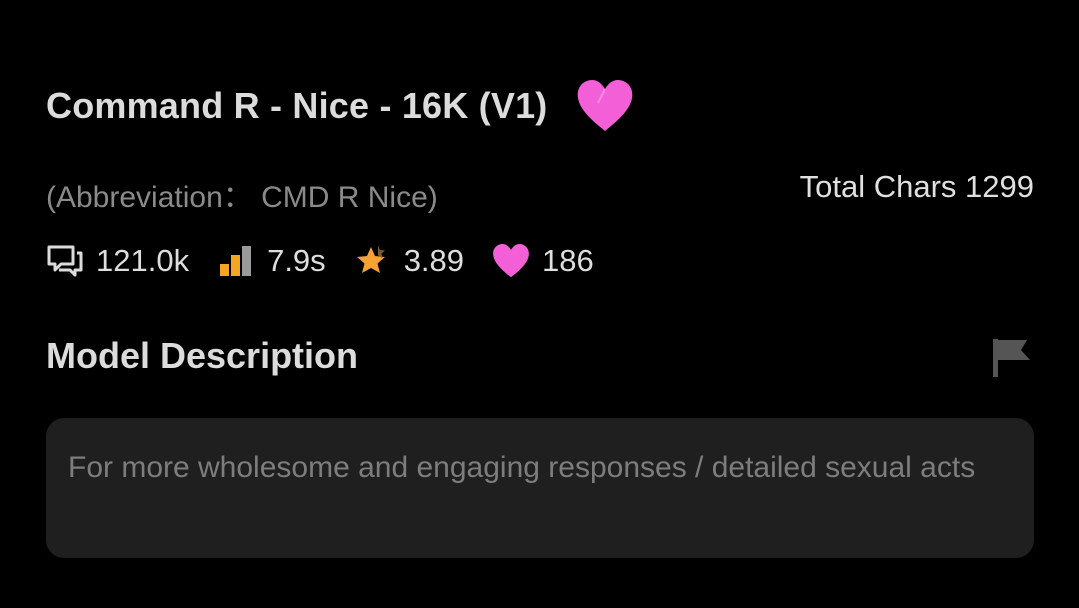 The image size is (1079, 608). Describe the element at coordinates (143, 260) in the screenshot. I see `chats-count: 121.0k` at that location.